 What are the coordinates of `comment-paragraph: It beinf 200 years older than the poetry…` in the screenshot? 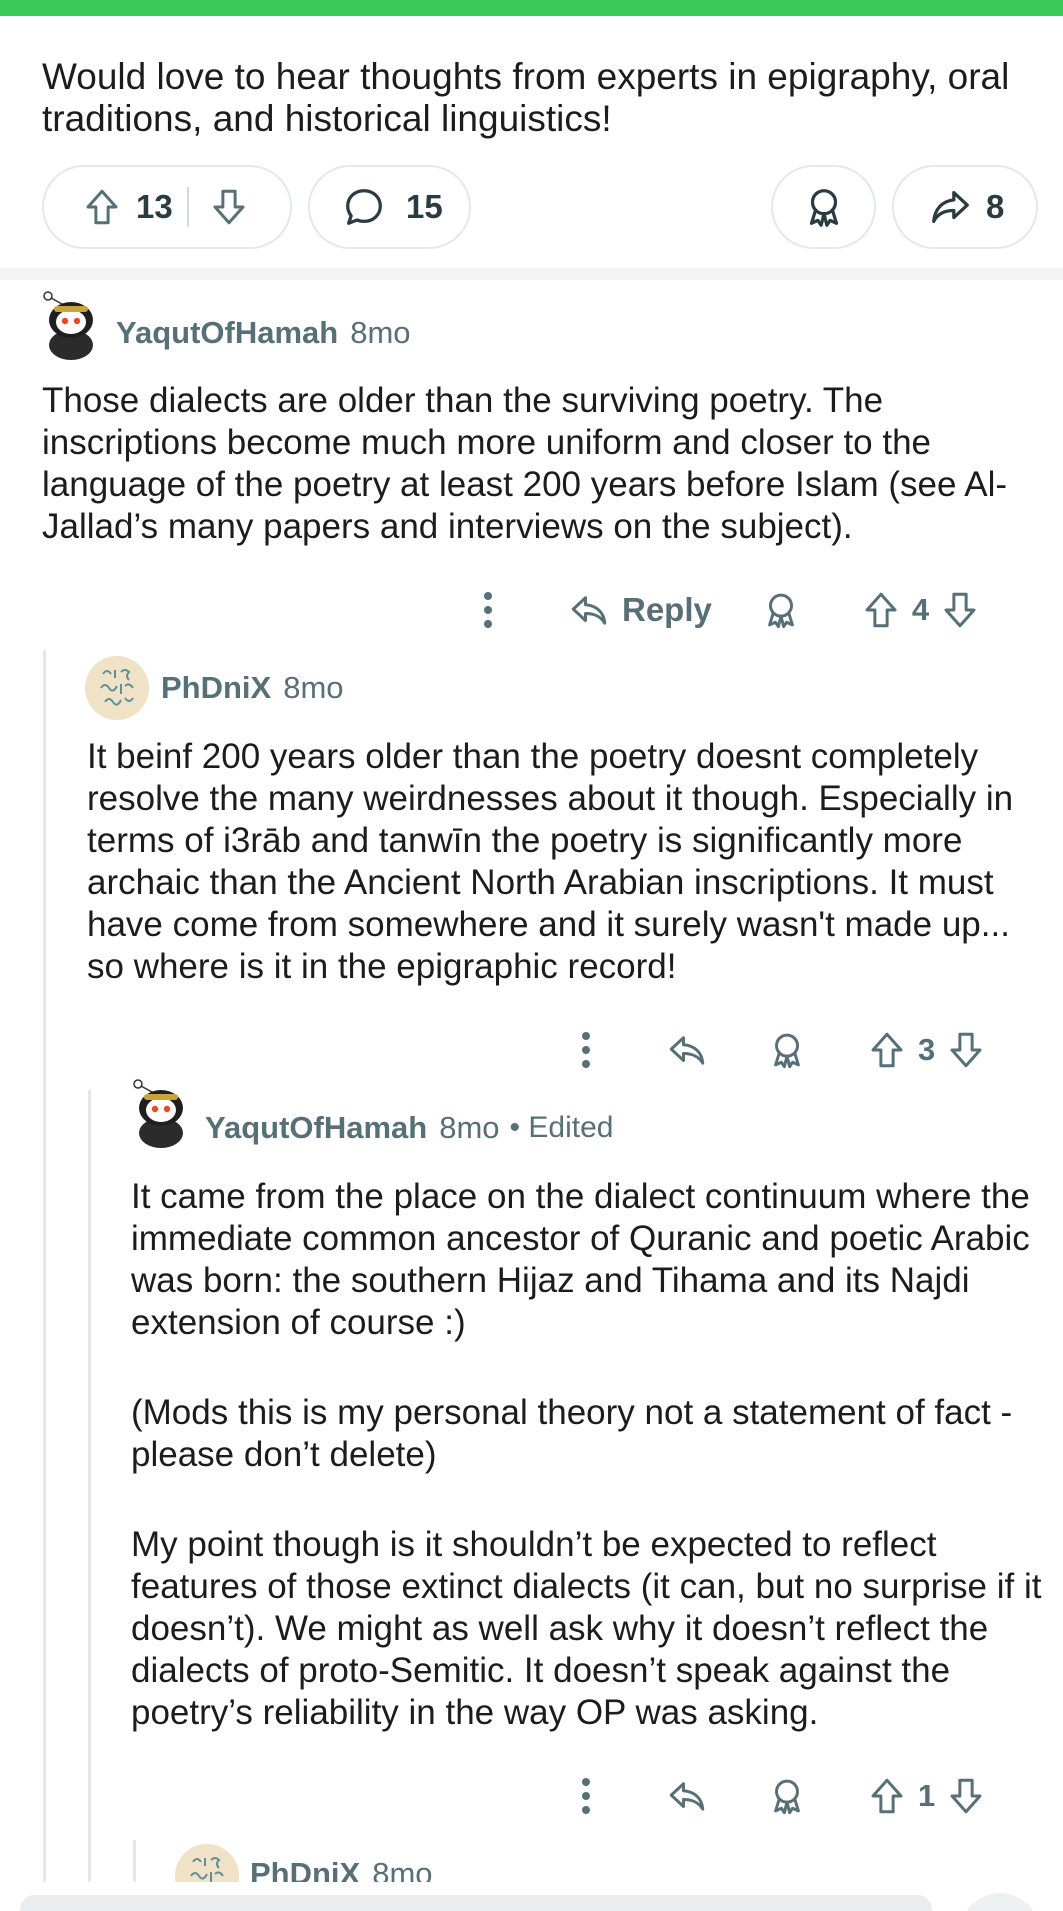 It's located at (550, 861).